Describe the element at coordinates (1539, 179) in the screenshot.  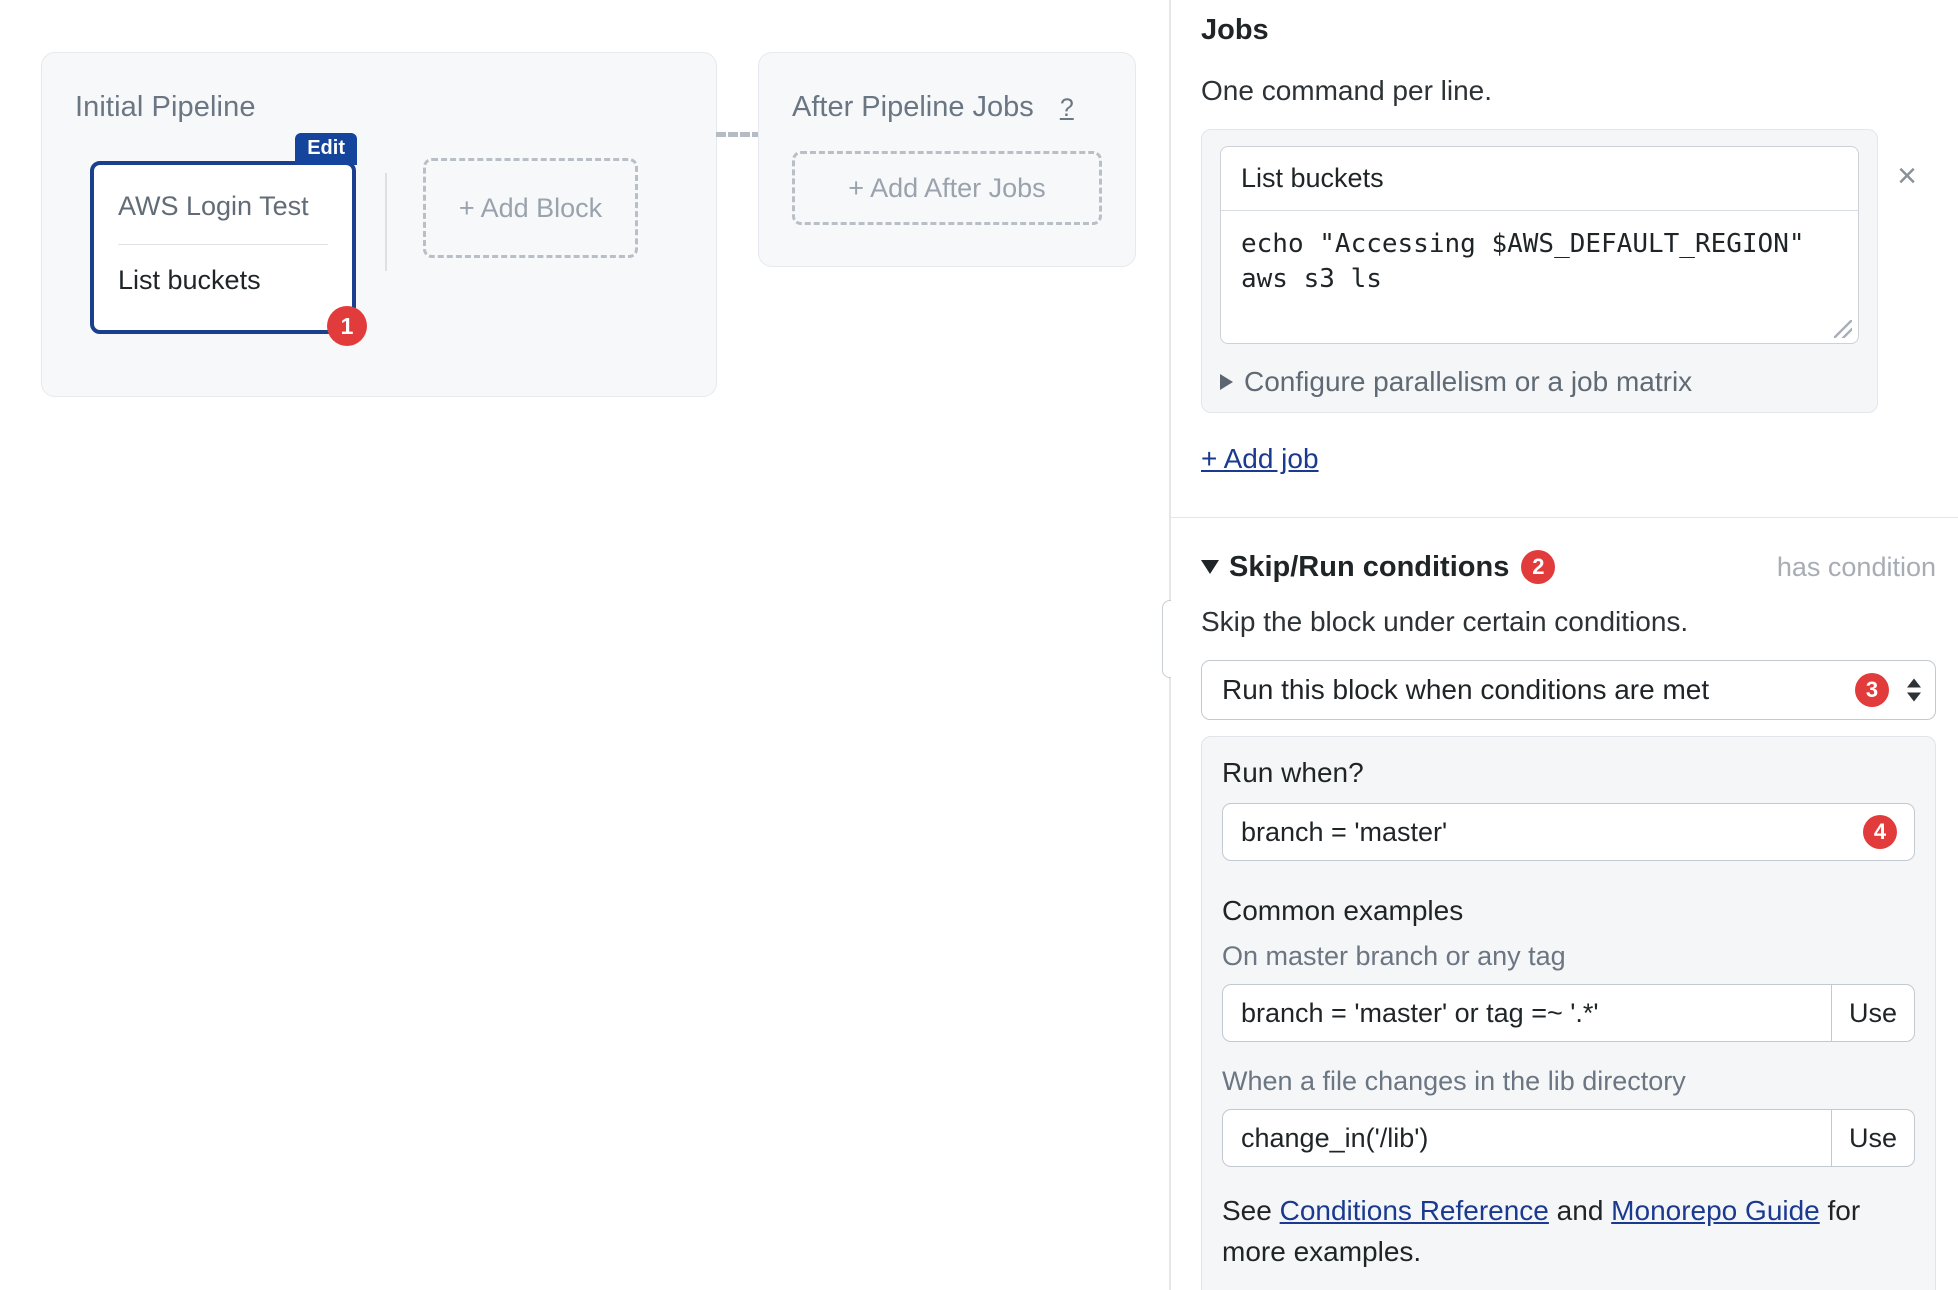
I see `job-name-input: List buckets` at that location.